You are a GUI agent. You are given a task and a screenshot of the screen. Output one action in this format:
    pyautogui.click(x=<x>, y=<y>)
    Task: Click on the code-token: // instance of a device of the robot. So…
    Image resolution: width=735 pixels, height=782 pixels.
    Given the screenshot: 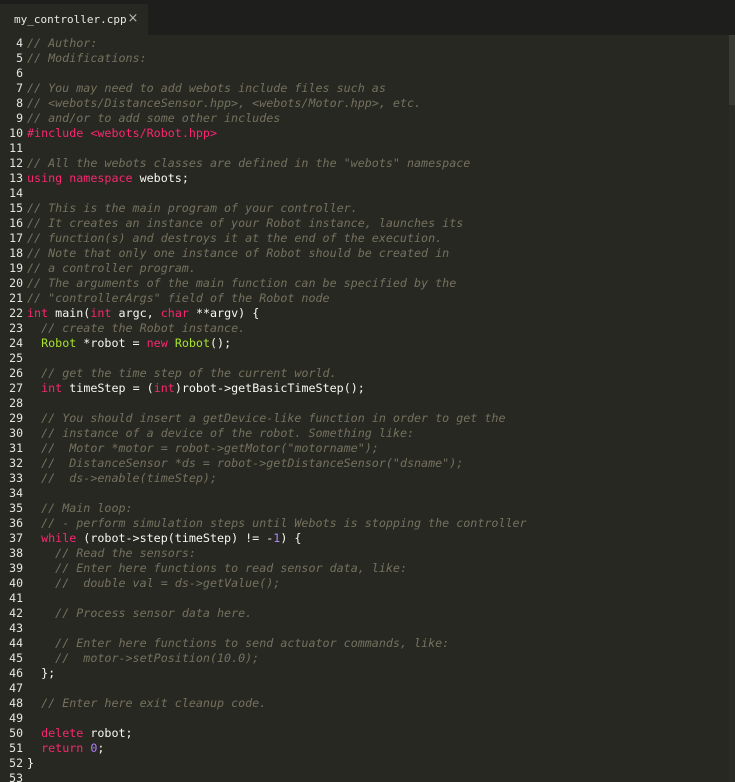 What is the action you would take?
    pyautogui.click(x=228, y=433)
    